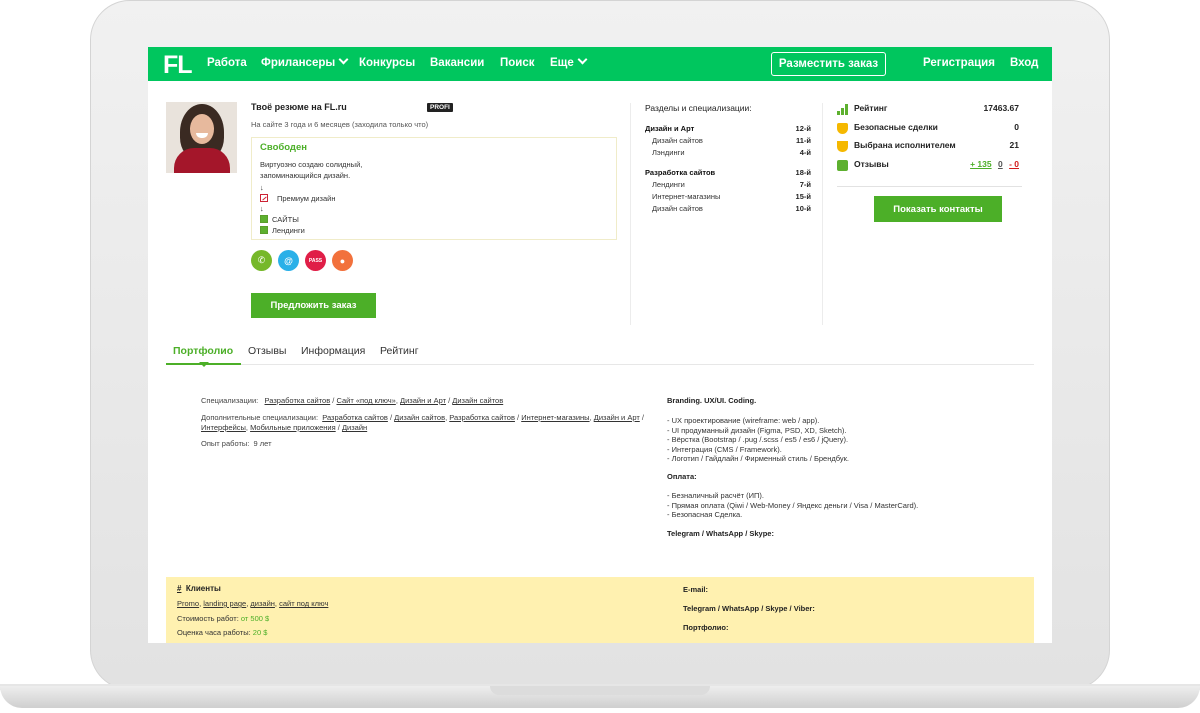 This screenshot has width=1200, height=713. I want to click on email-icon: @, so click(288, 260).